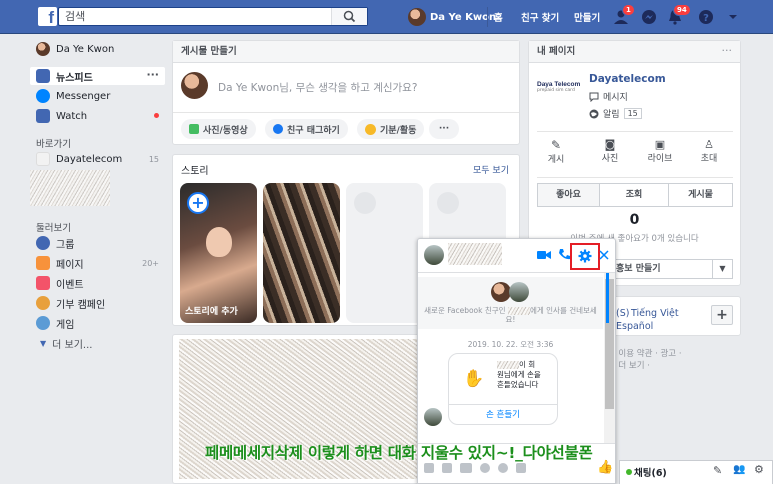 The width and height of the screenshot is (773, 484). Describe the element at coordinates (605, 467) in the screenshot. I see `like-thumbs-up-icon: 👍` at that location.